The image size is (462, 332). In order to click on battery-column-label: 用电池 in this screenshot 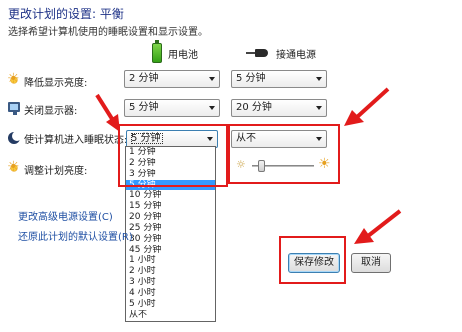, I will do `click(183, 55)`.